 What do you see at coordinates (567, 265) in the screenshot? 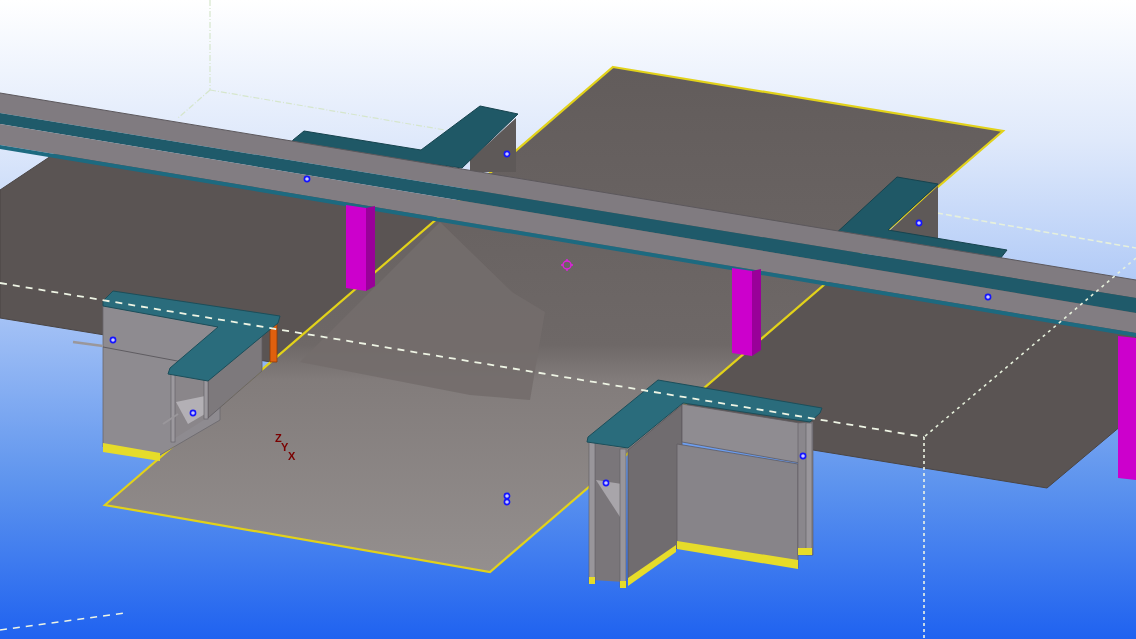
I see `target-marker-icon` at bounding box center [567, 265].